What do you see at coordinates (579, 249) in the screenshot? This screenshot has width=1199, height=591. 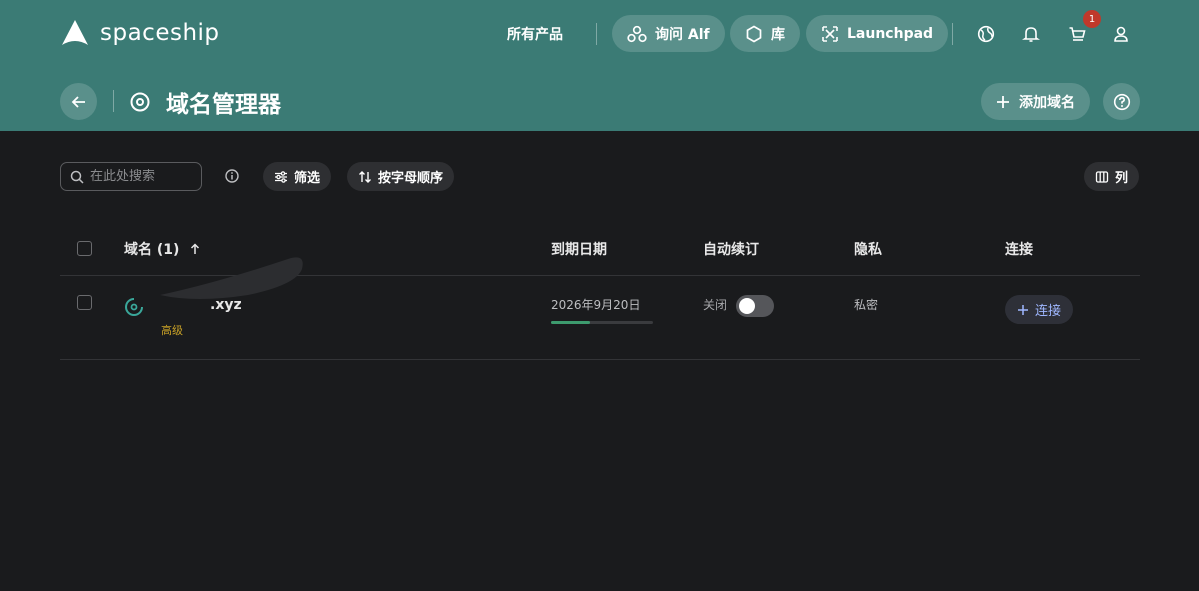 I see `column-header-expiry: 到期日期` at bounding box center [579, 249].